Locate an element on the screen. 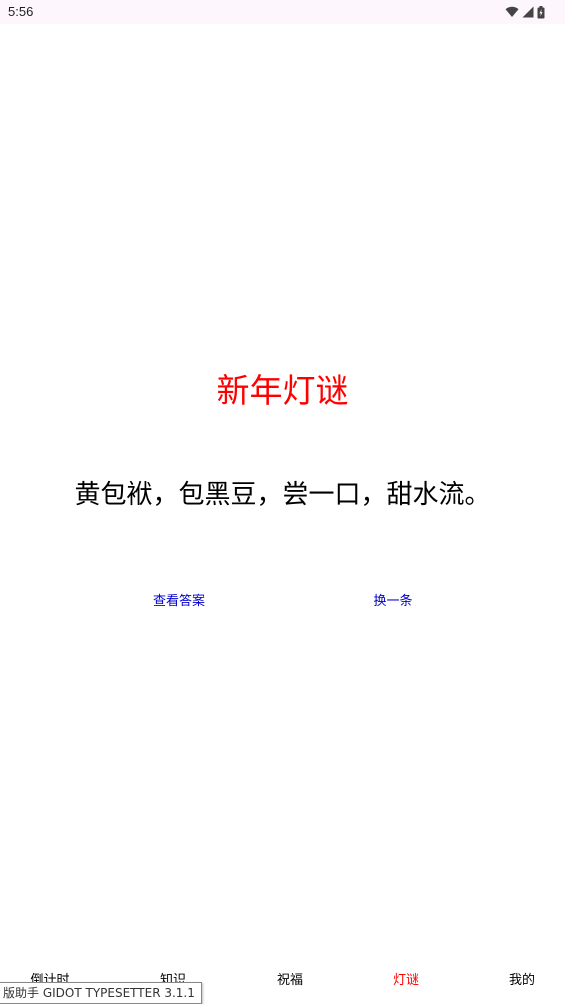 This screenshot has height=1004, width=565. tab-label: 祝福 is located at coordinates (289, 980).